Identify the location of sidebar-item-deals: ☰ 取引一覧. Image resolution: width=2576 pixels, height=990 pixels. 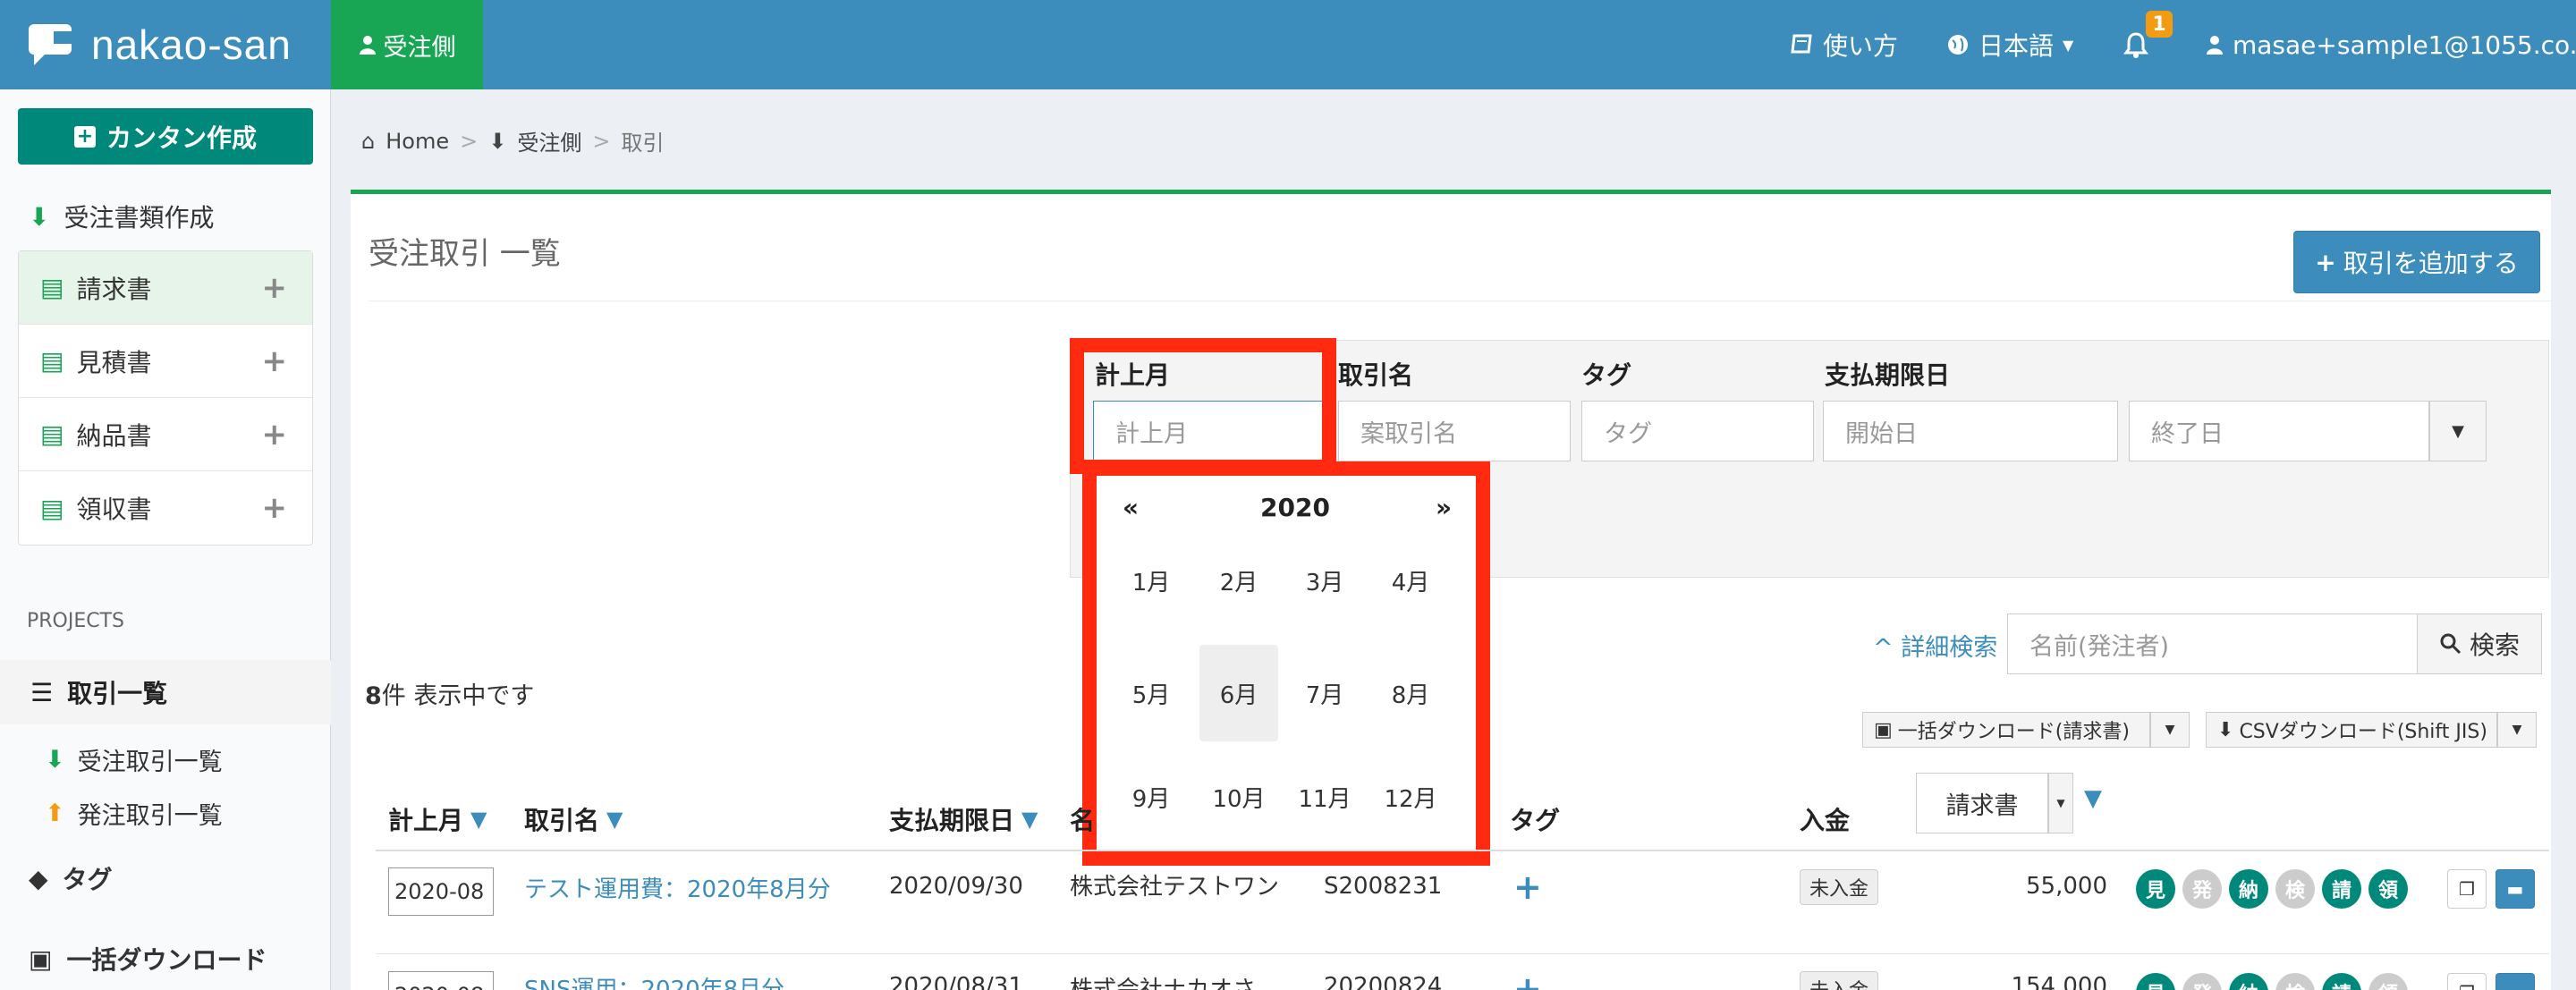
(165, 692).